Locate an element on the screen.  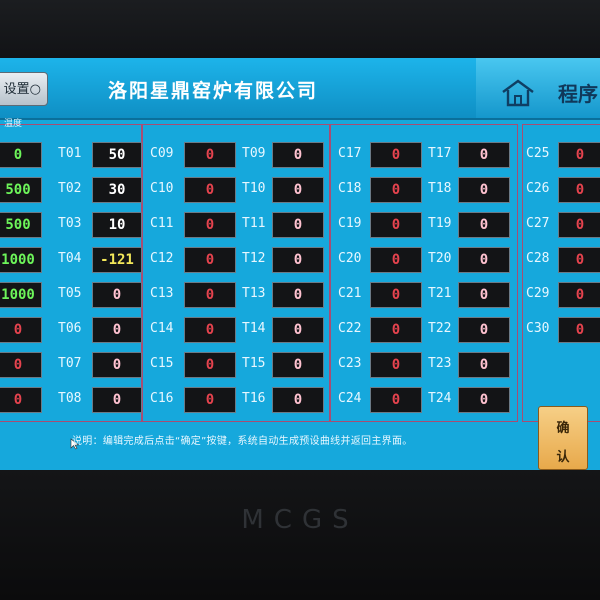
t-label: T24 is located at coordinates (440, 398).